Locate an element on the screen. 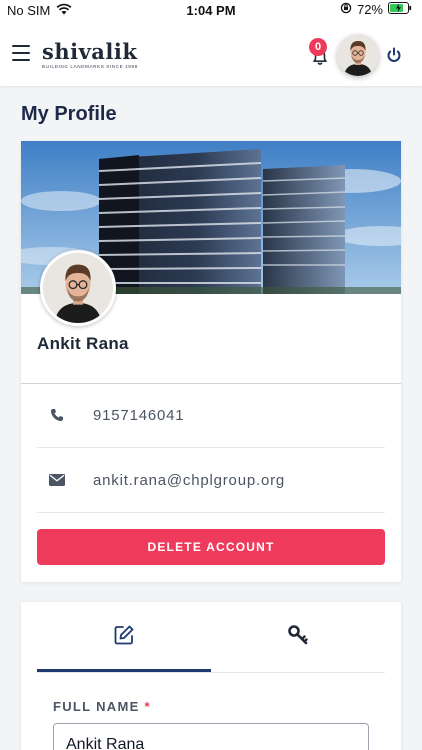  full-name-label: FULL NAME * is located at coordinates (102, 706).